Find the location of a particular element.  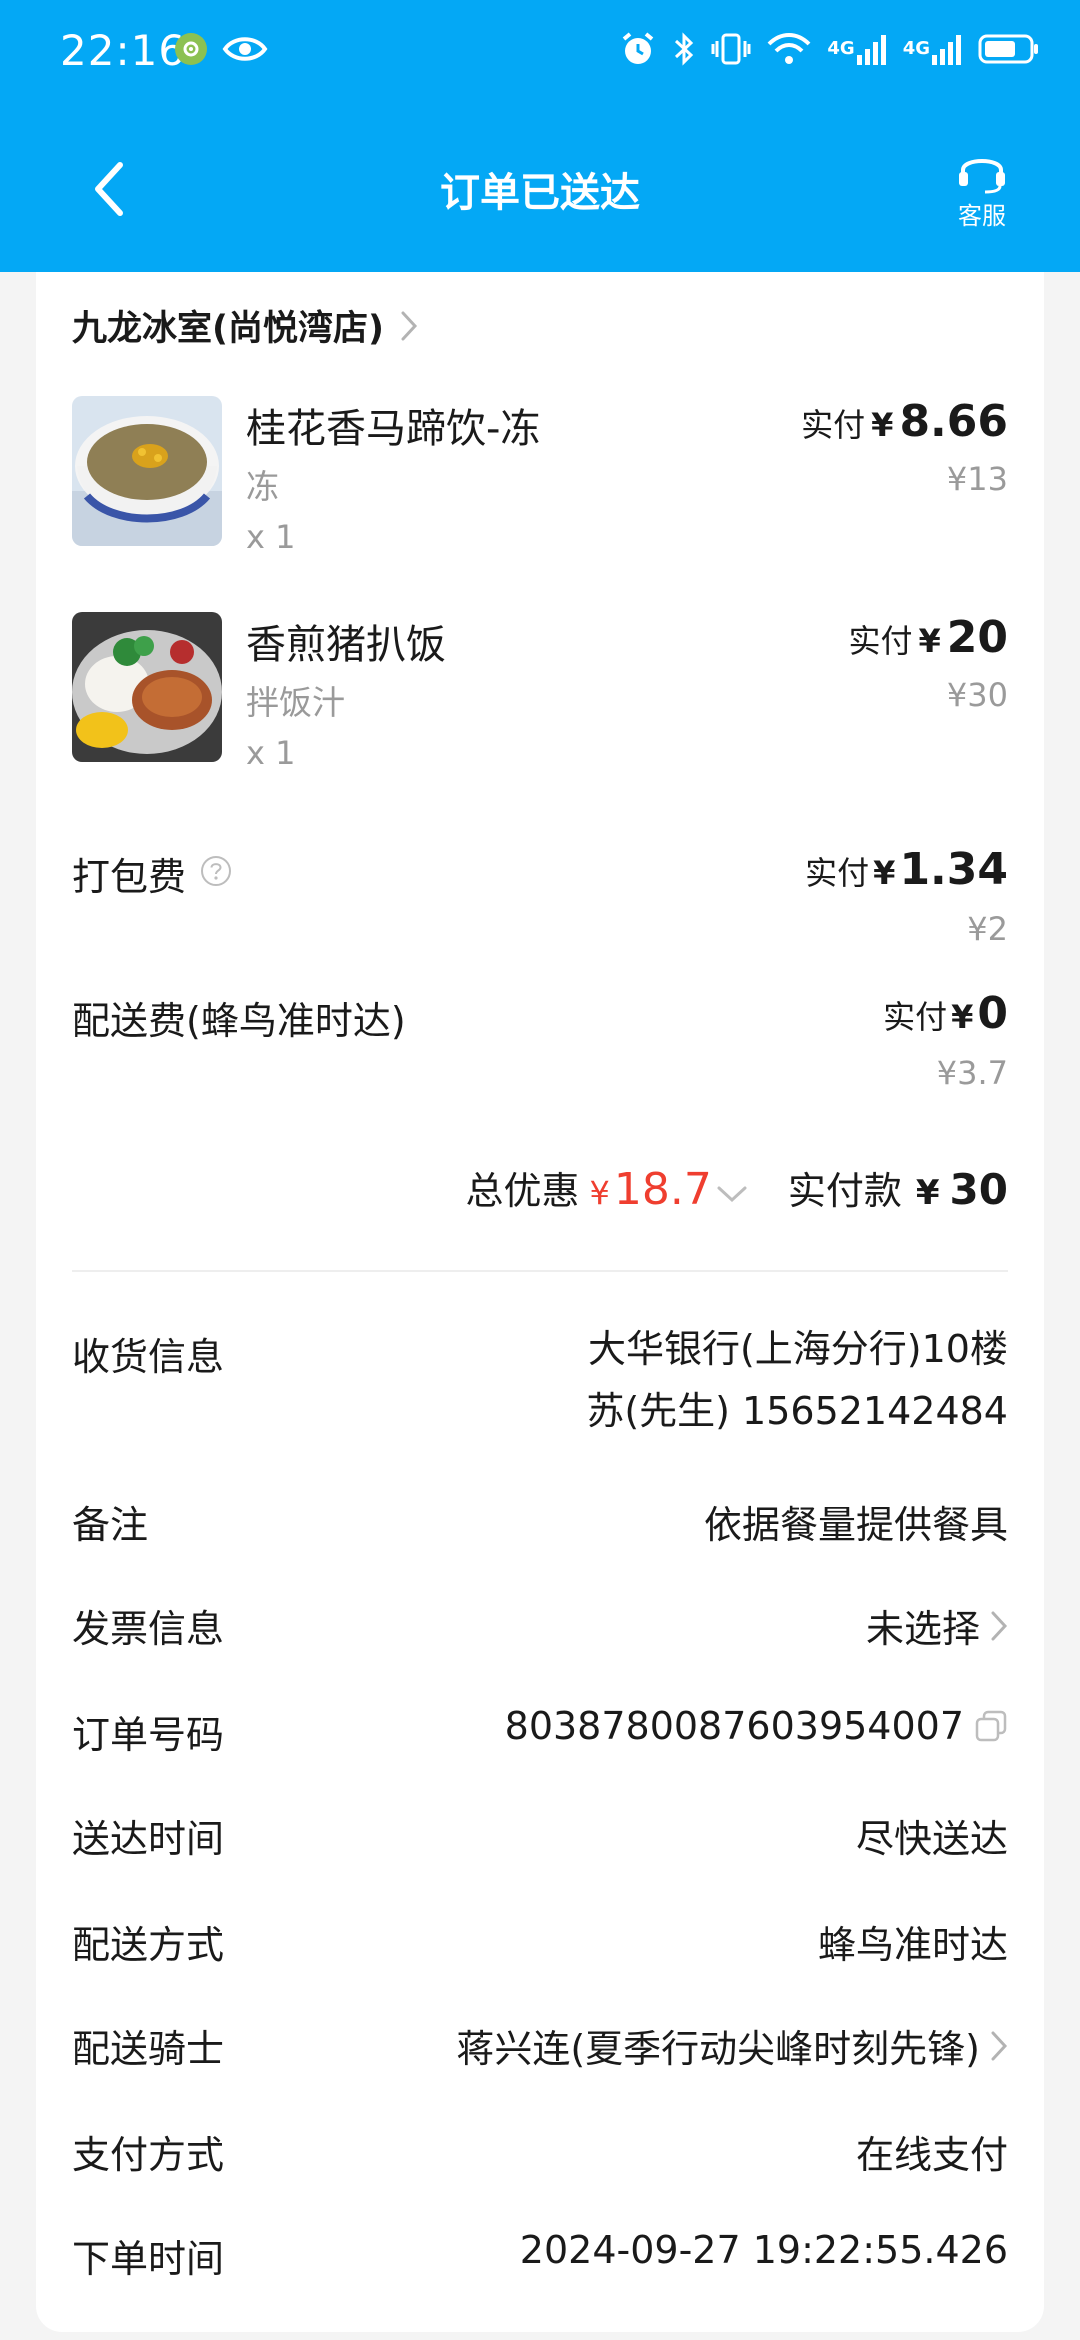

info-row-delivery-time: 送达时间 尽快送达 is located at coordinates (540, 1838).